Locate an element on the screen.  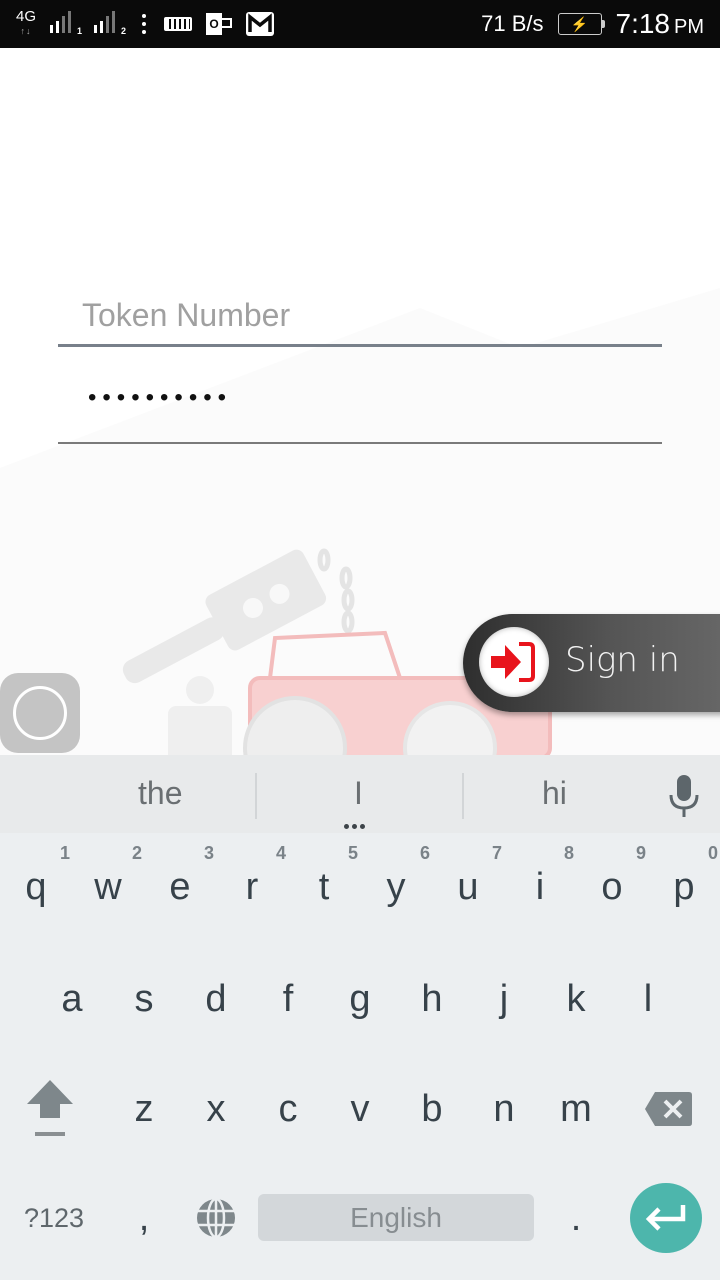
clock-ampm: PM is located at coordinates (689, 27).